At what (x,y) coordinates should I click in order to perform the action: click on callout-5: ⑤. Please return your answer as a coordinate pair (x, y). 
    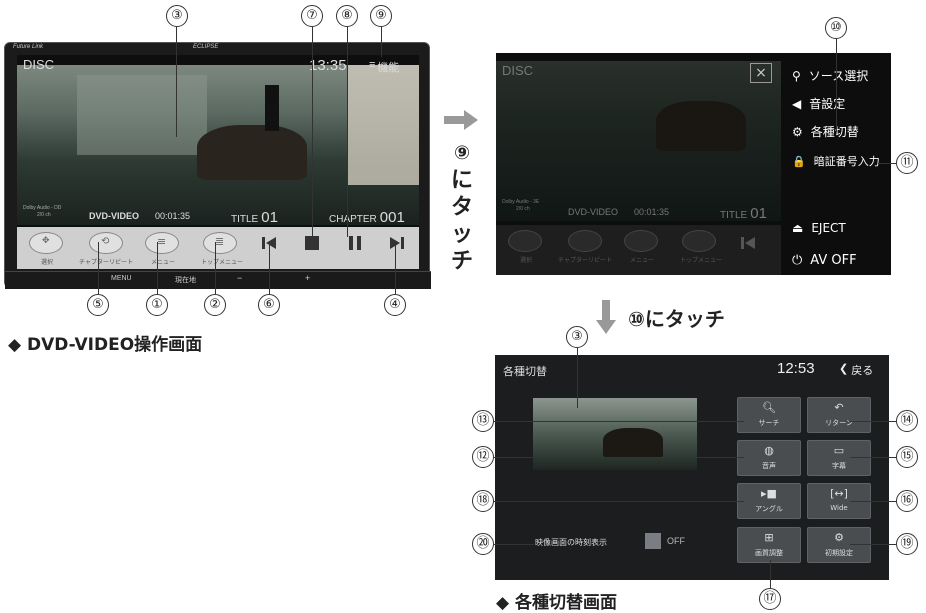
    Looking at the image, I should click on (98, 305).